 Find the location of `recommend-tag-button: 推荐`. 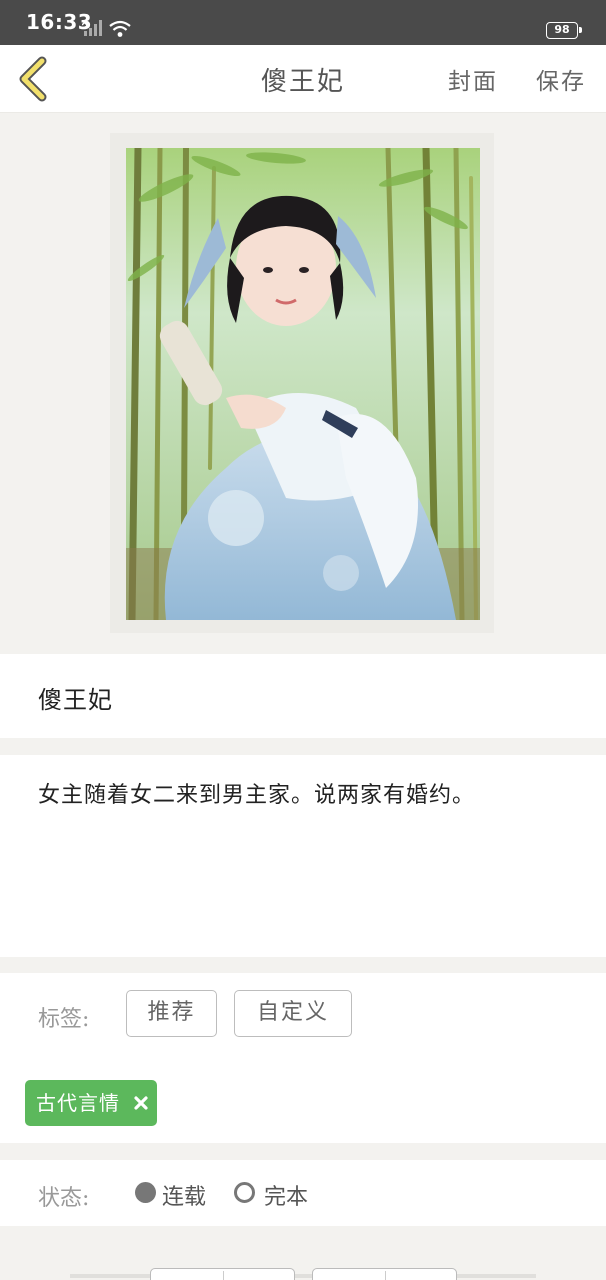

recommend-tag-button: 推荐 is located at coordinates (171, 1013).